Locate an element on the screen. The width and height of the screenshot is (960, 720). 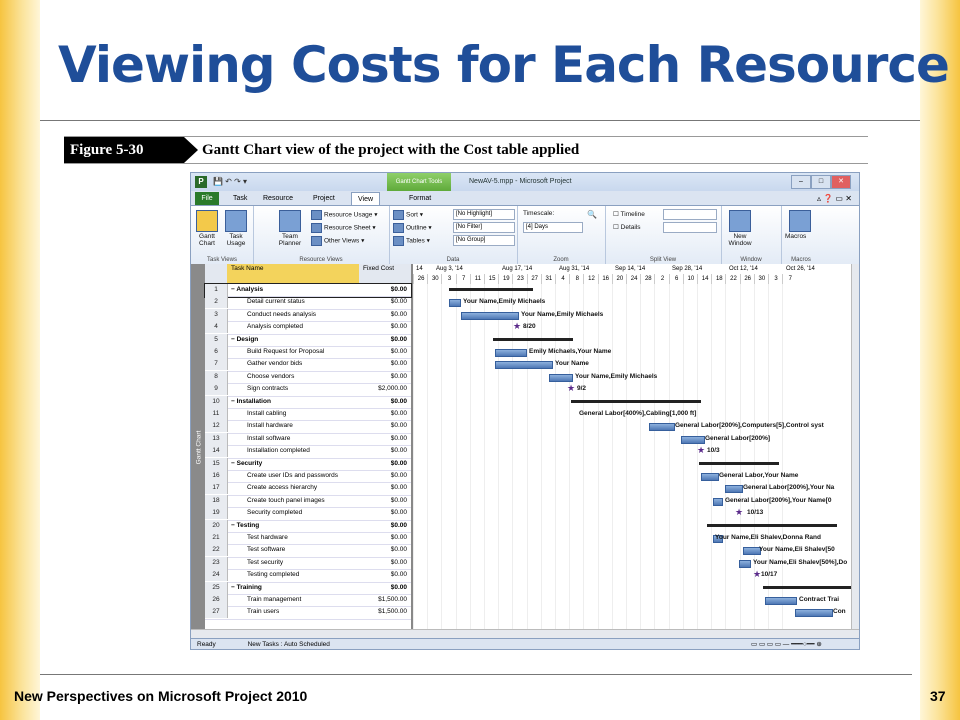
timescale-select: [4] Days is located at coordinates (553, 227).